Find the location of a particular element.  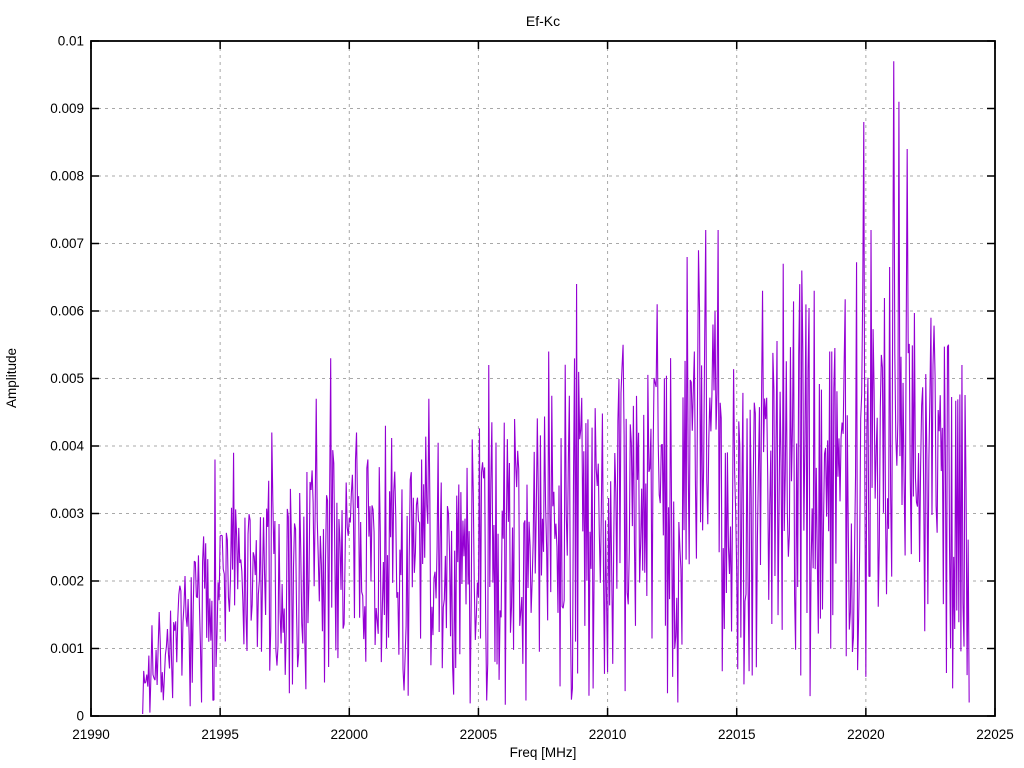

x-tick-label: 22010 is located at coordinates (608, 734).